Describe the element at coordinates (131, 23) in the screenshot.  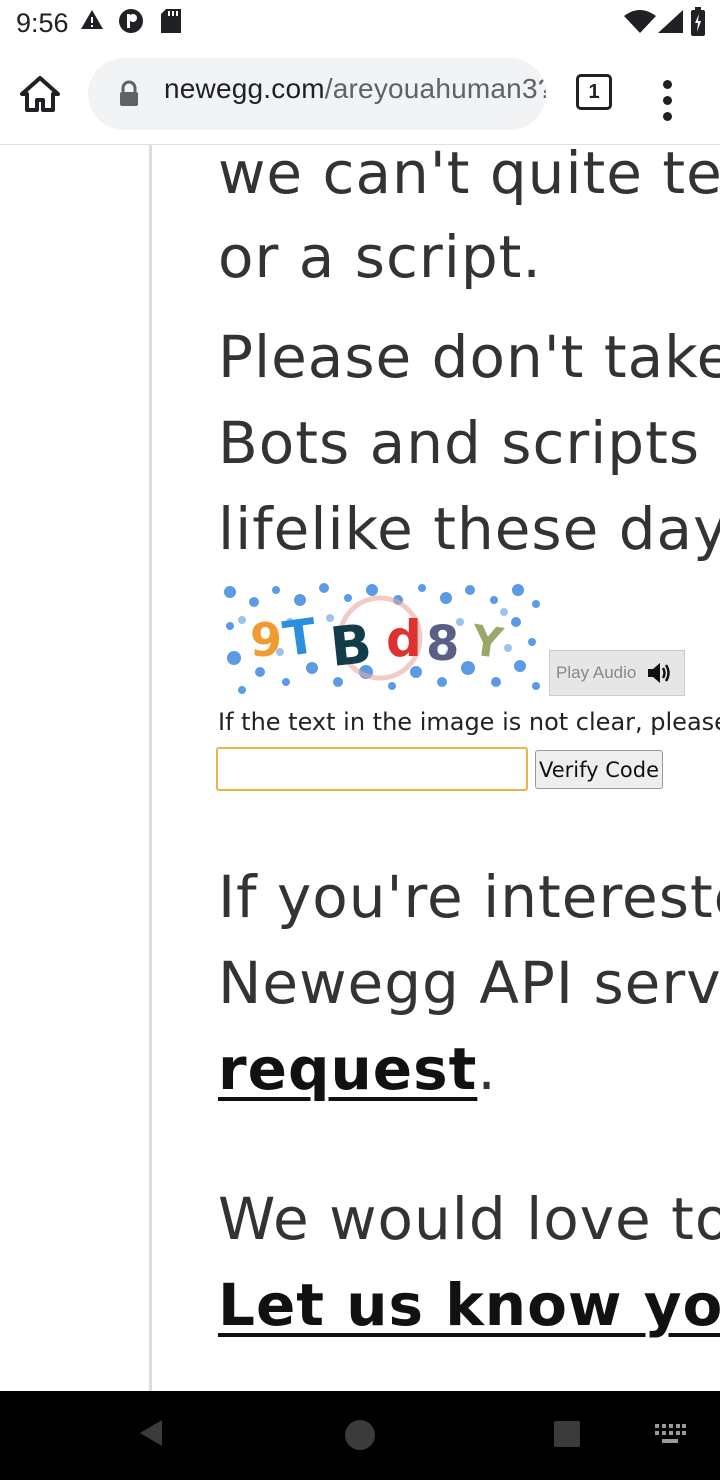
I see `app-notification-icon` at that location.